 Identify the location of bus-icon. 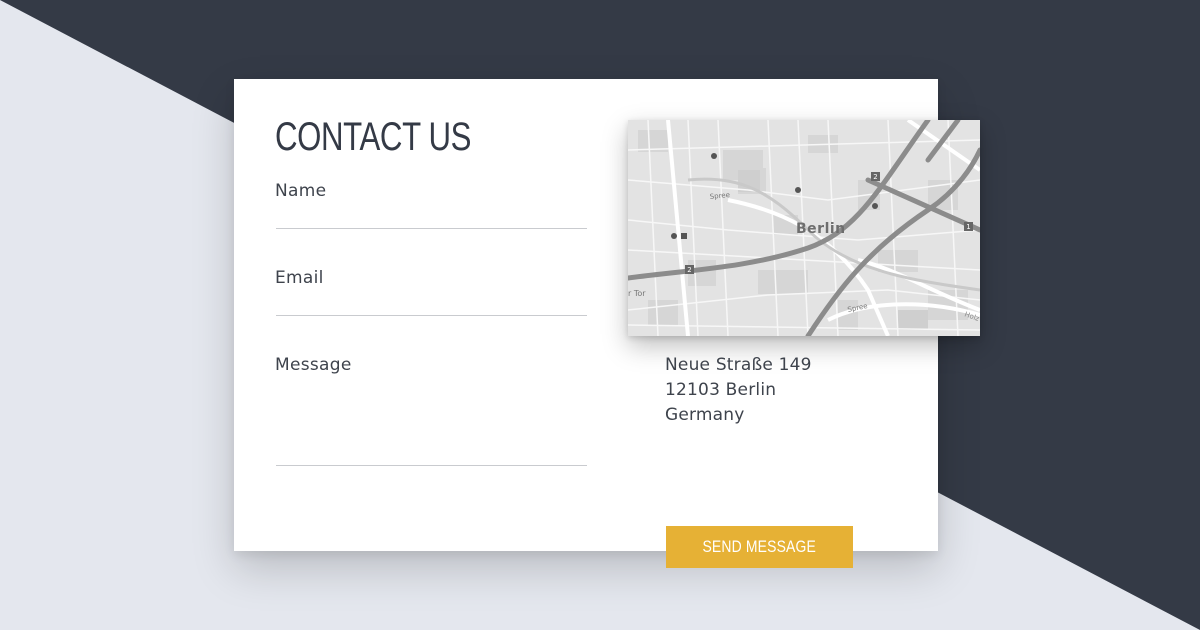
(684, 236).